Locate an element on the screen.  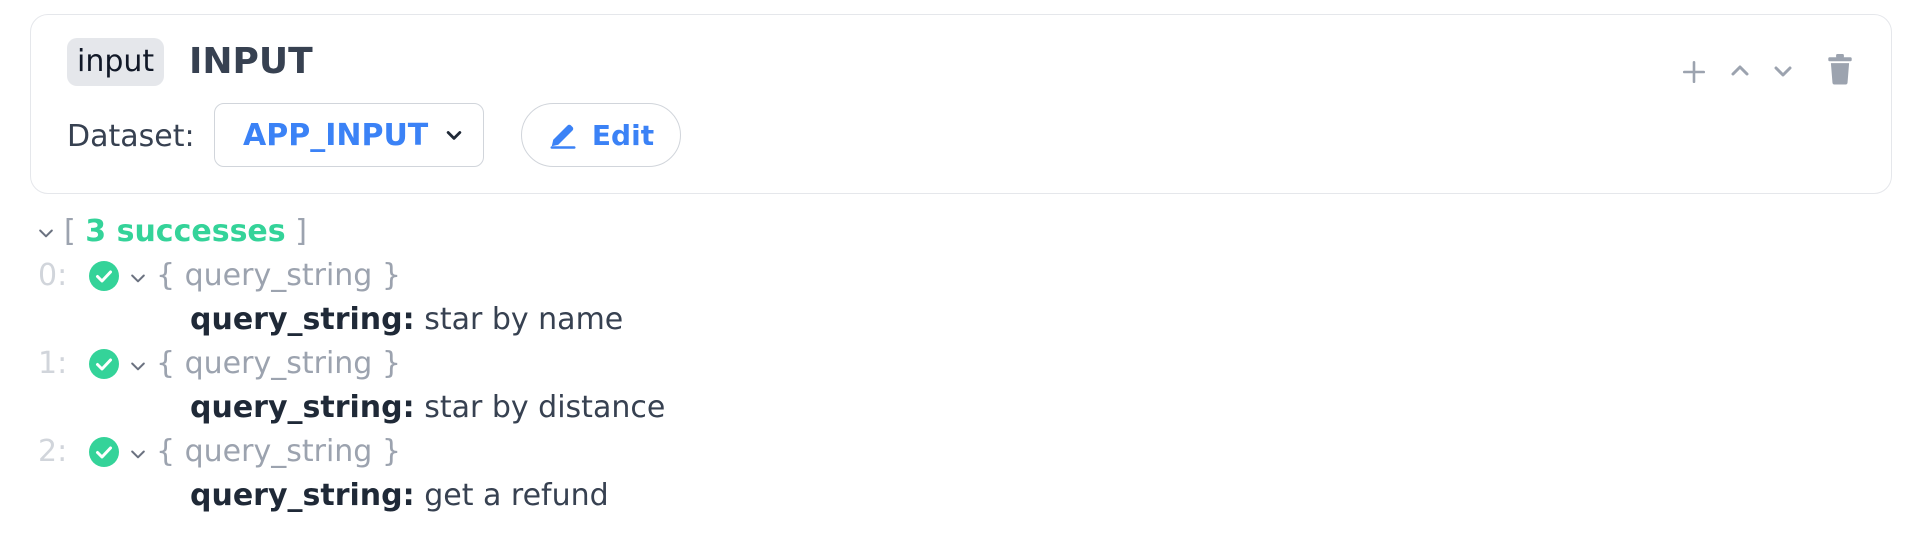
move-down-button is located at coordinates (1783, 71).